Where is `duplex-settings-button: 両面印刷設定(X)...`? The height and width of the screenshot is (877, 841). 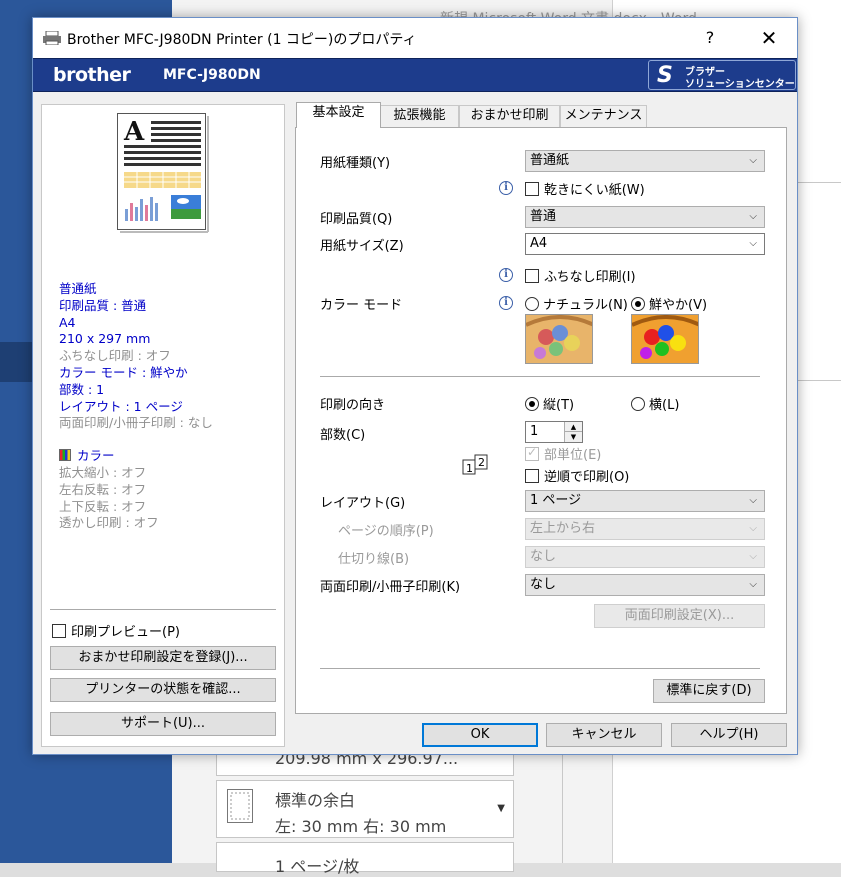 duplex-settings-button: 両面印刷設定(X)... is located at coordinates (679, 616).